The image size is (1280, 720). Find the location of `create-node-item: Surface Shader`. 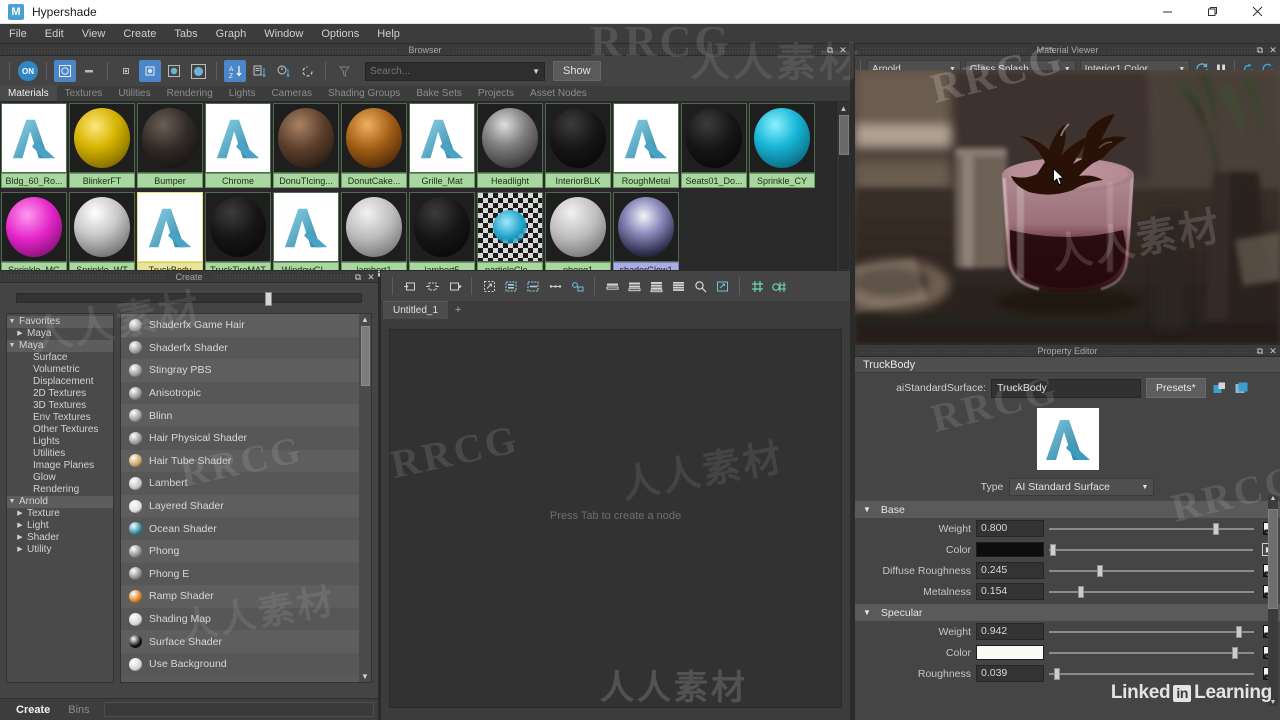

create-node-item: Surface Shader is located at coordinates (240, 641).